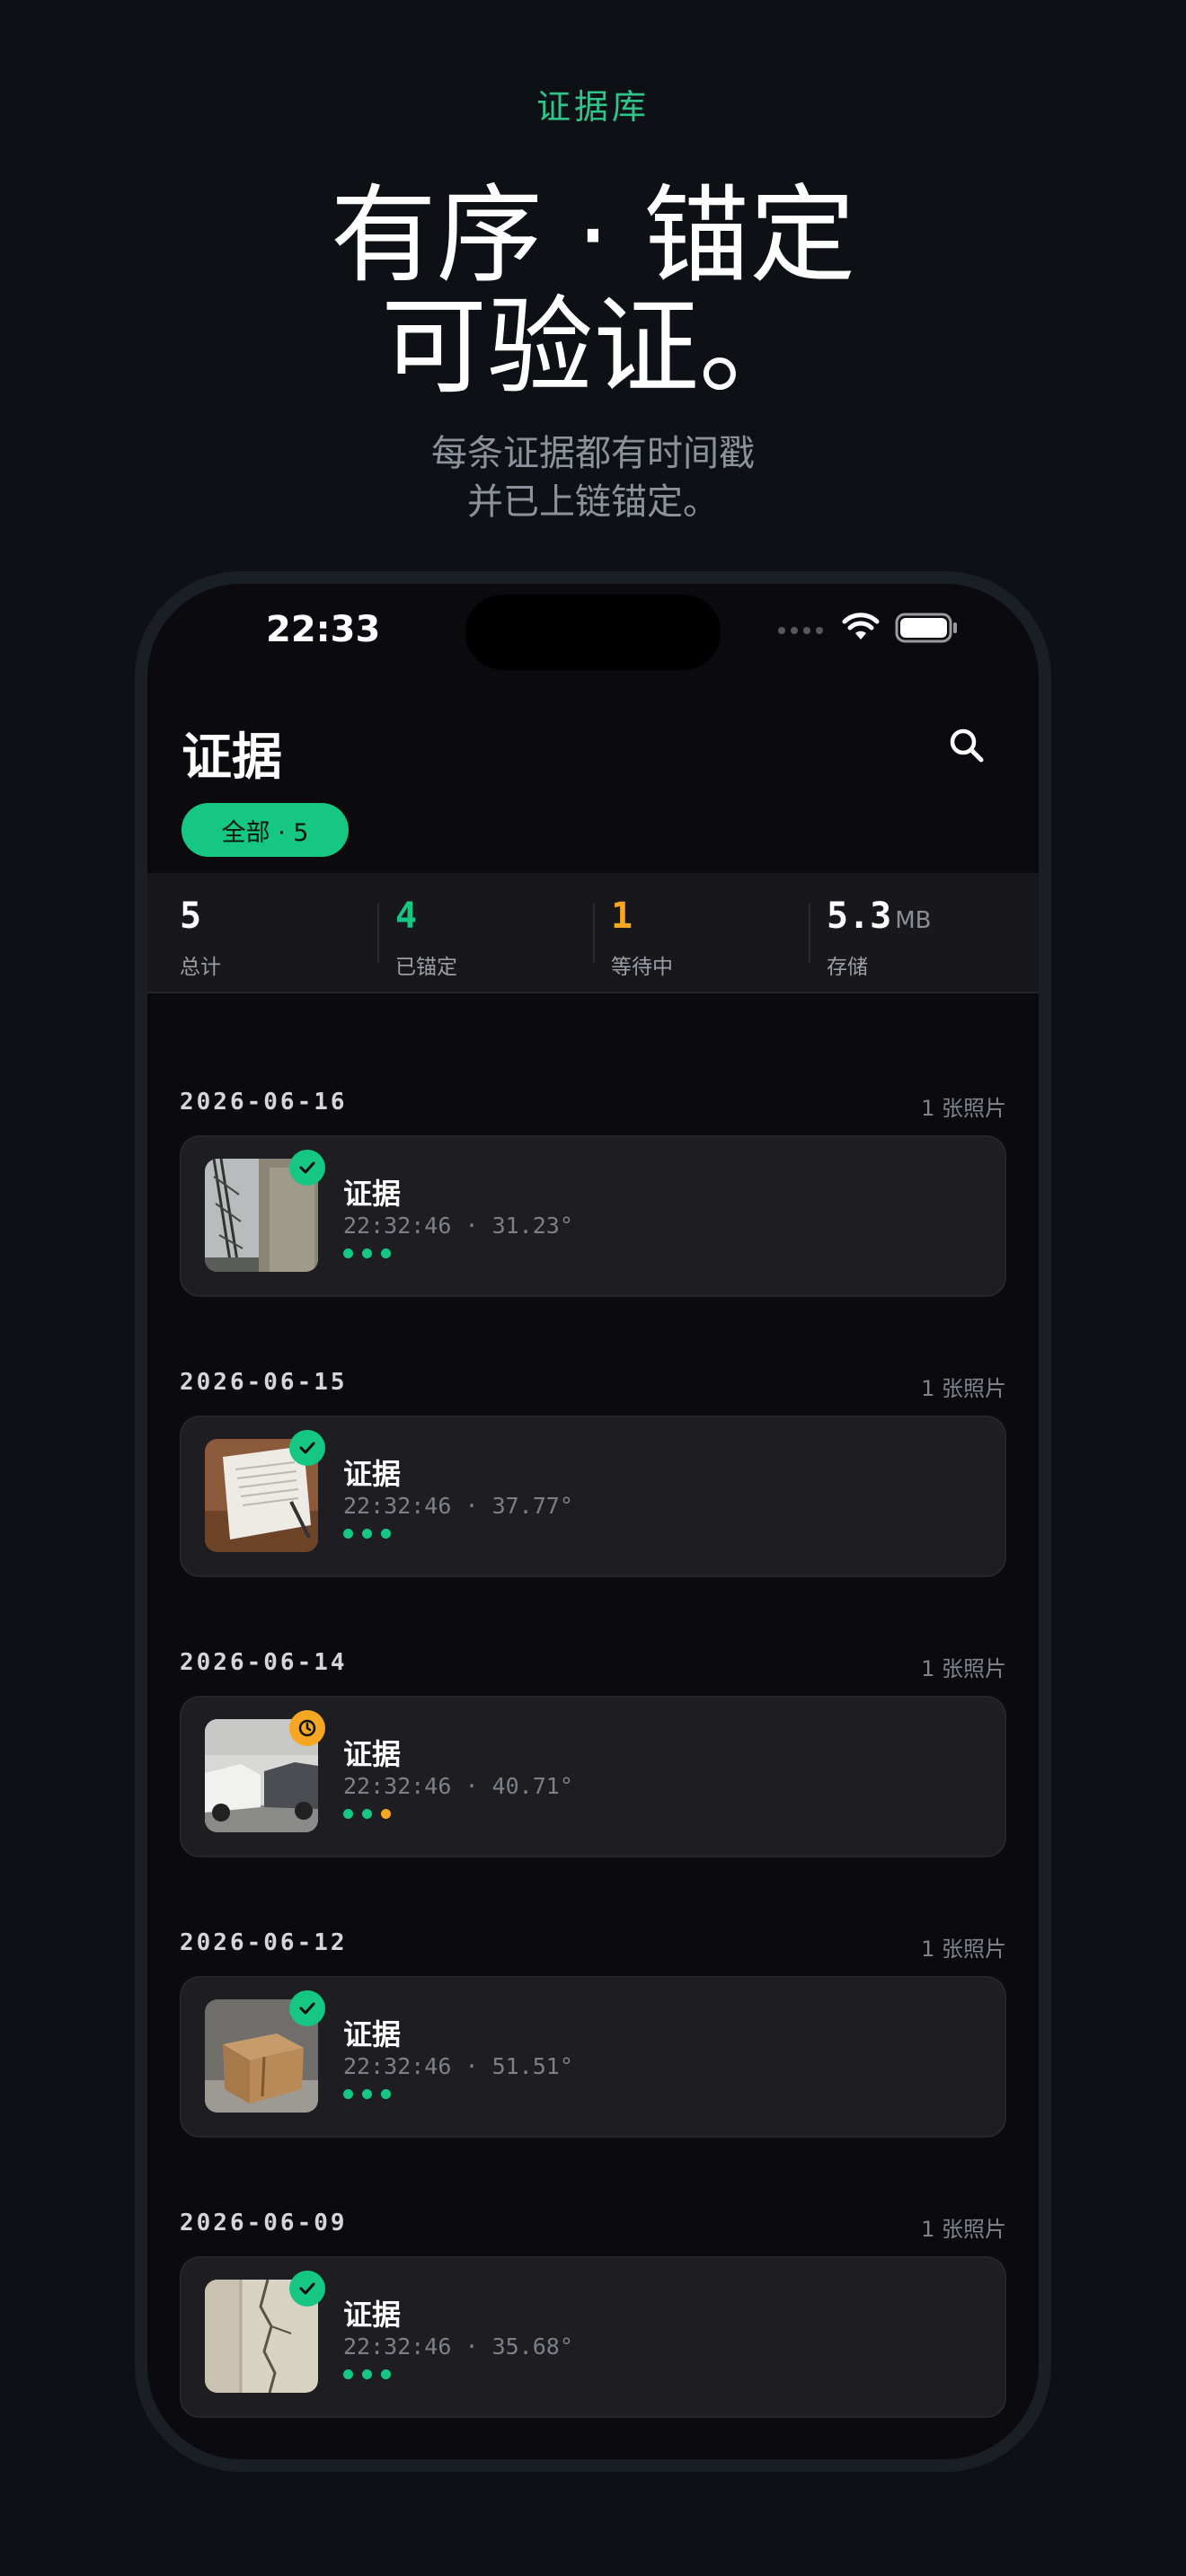  What do you see at coordinates (593, 1107) in the screenshot?
I see `section-header: 2026-06-16 1 张照片` at bounding box center [593, 1107].